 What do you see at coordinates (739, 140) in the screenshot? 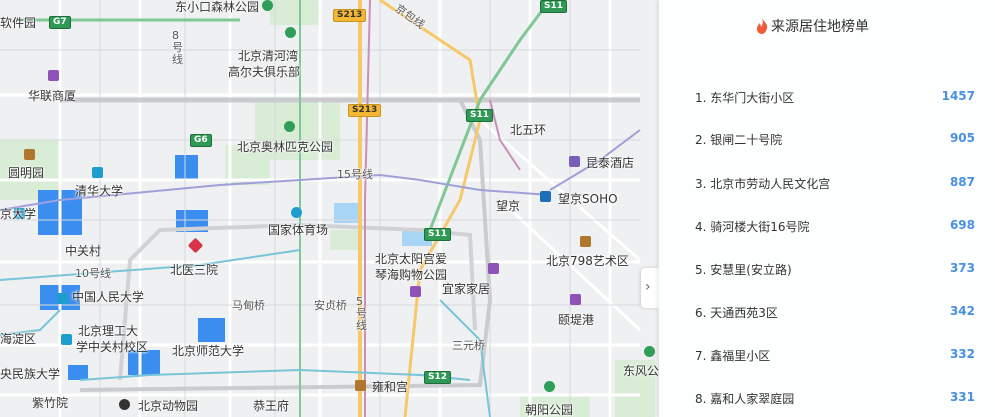
I see `rank-label: 2. 银闸二十号院` at bounding box center [739, 140].